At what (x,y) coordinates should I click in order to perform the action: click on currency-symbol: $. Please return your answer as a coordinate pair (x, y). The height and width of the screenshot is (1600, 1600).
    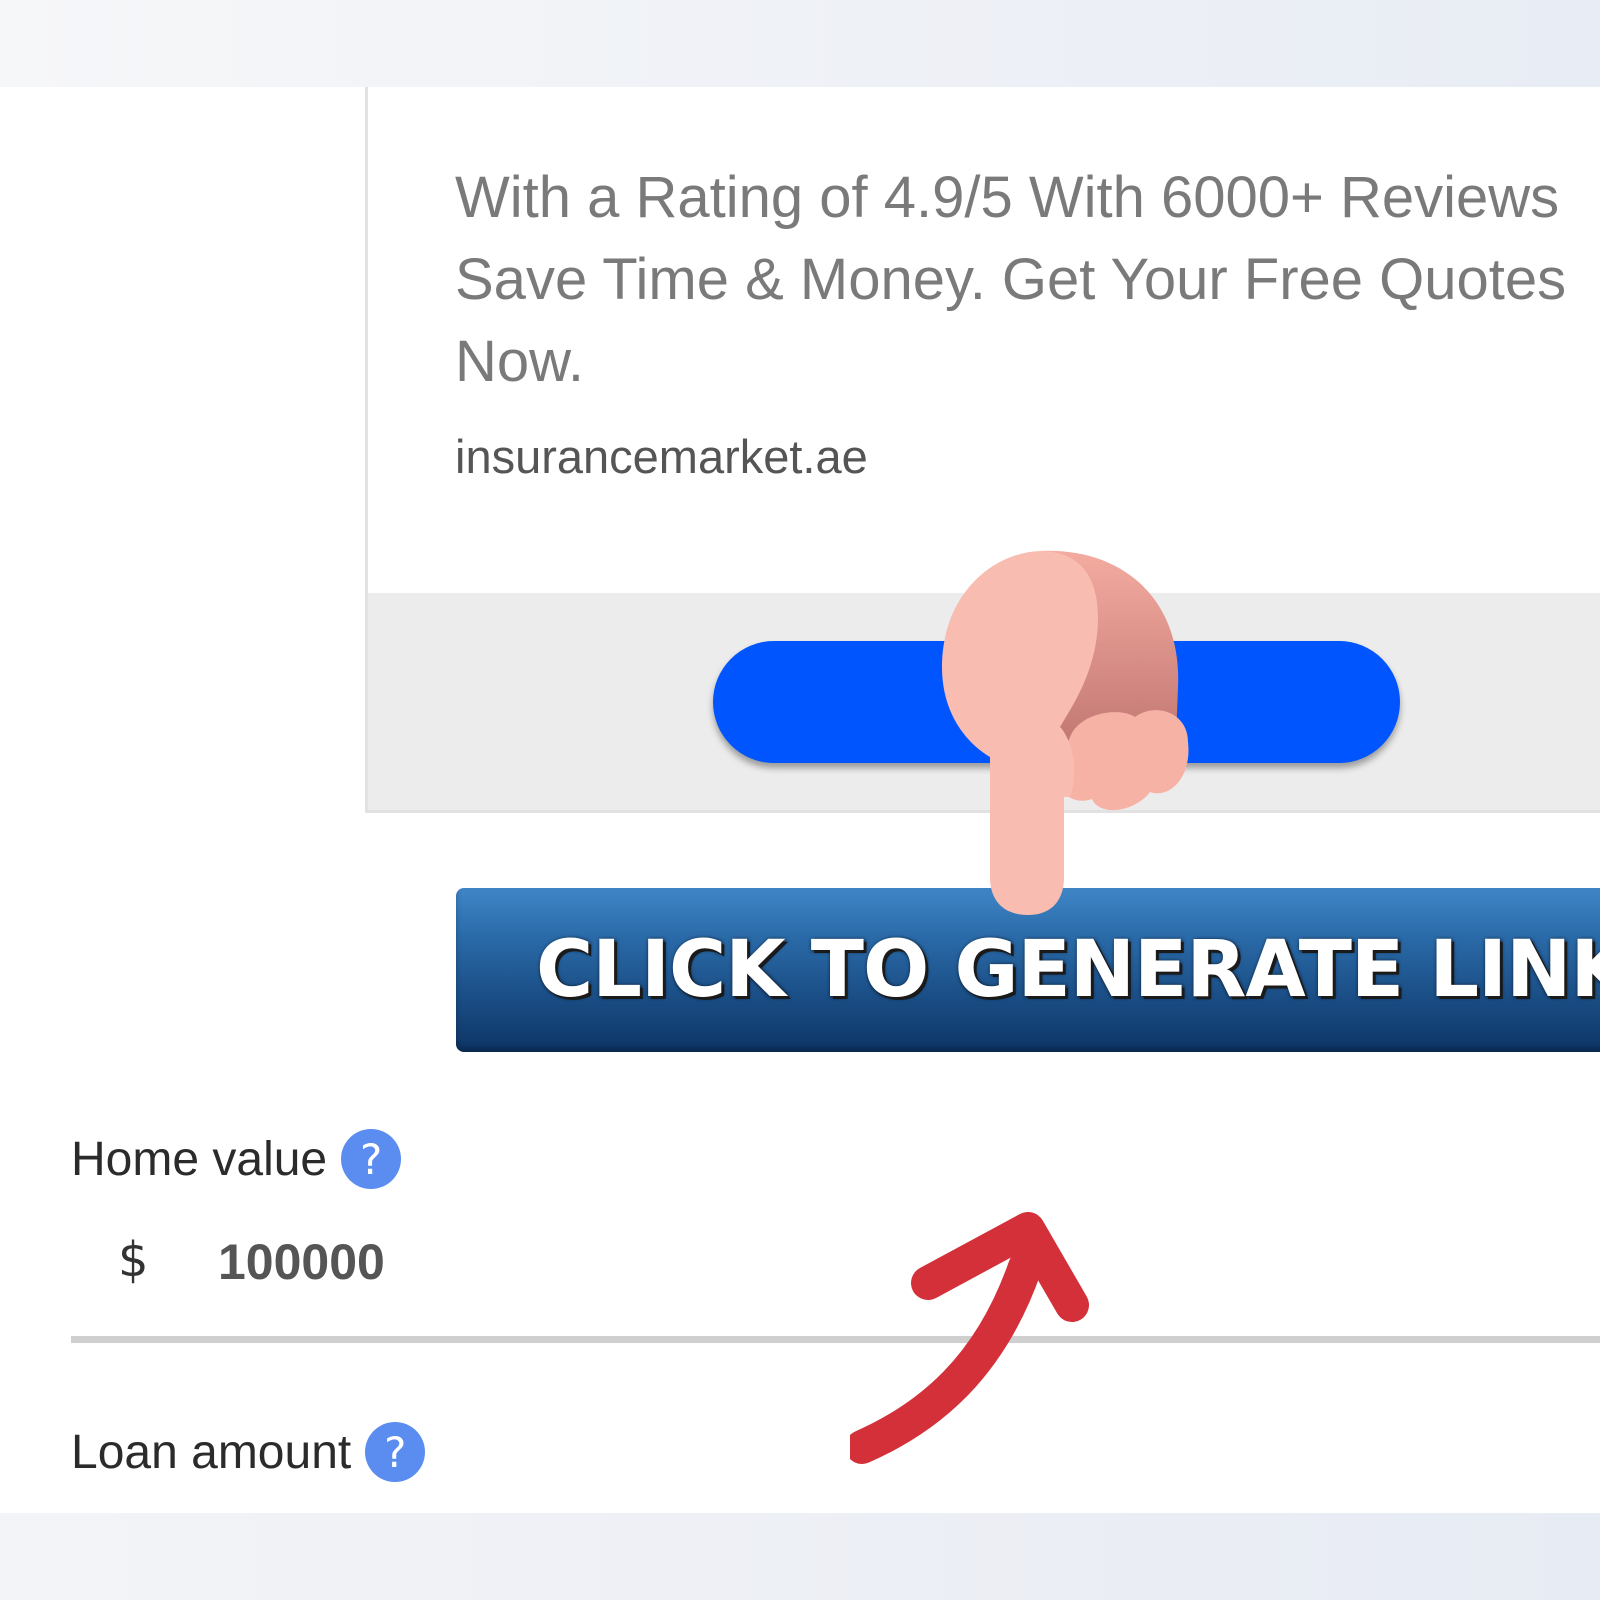
    Looking at the image, I should click on (133, 1260).